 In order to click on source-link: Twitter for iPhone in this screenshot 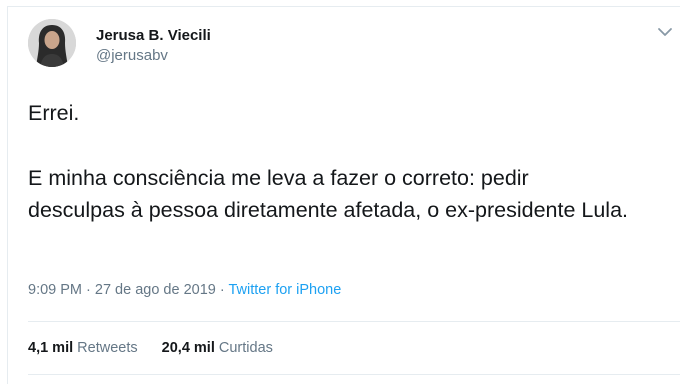, I will do `click(284, 290)`.